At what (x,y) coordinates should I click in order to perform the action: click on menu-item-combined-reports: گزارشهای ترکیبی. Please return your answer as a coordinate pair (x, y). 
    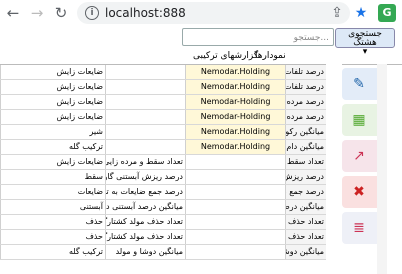
    Looking at the image, I should click on (225, 56).